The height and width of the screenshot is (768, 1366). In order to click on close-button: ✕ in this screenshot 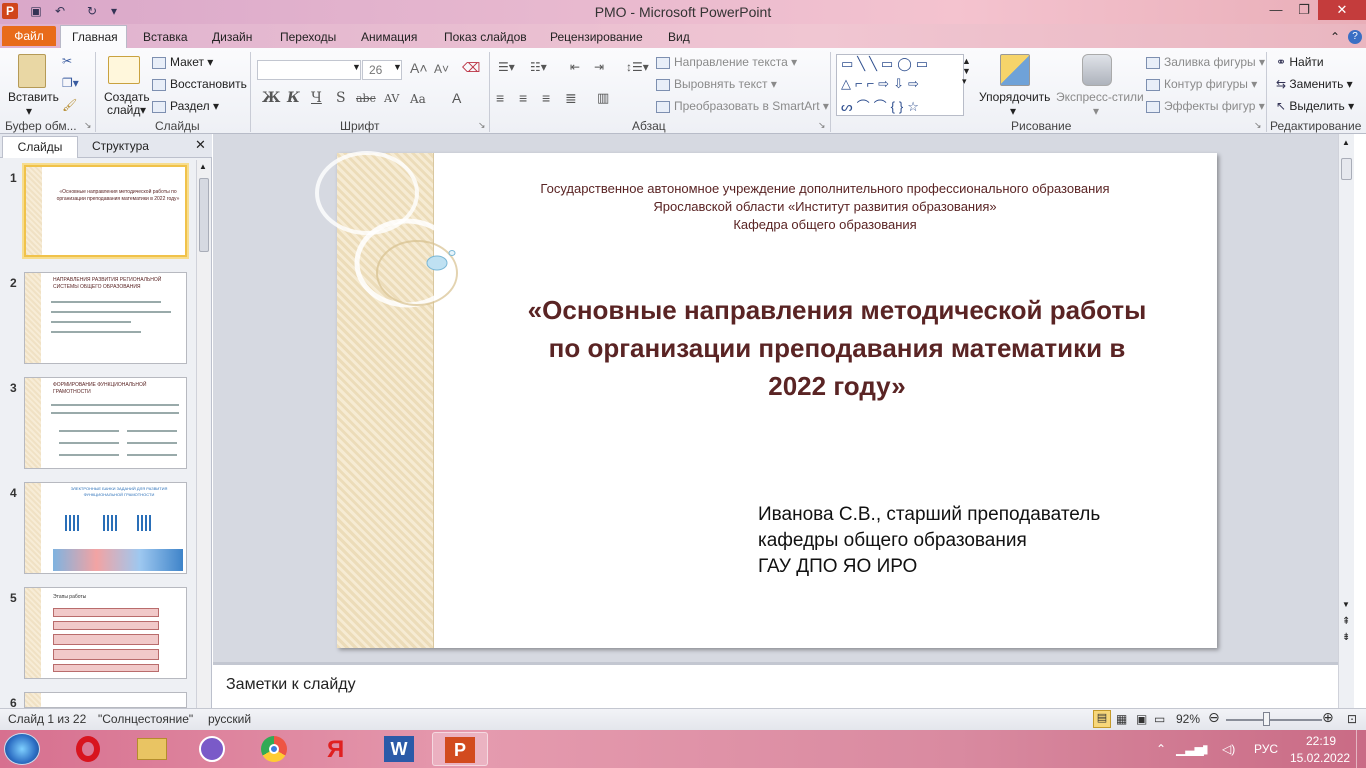, I will do `click(1342, 10)`.